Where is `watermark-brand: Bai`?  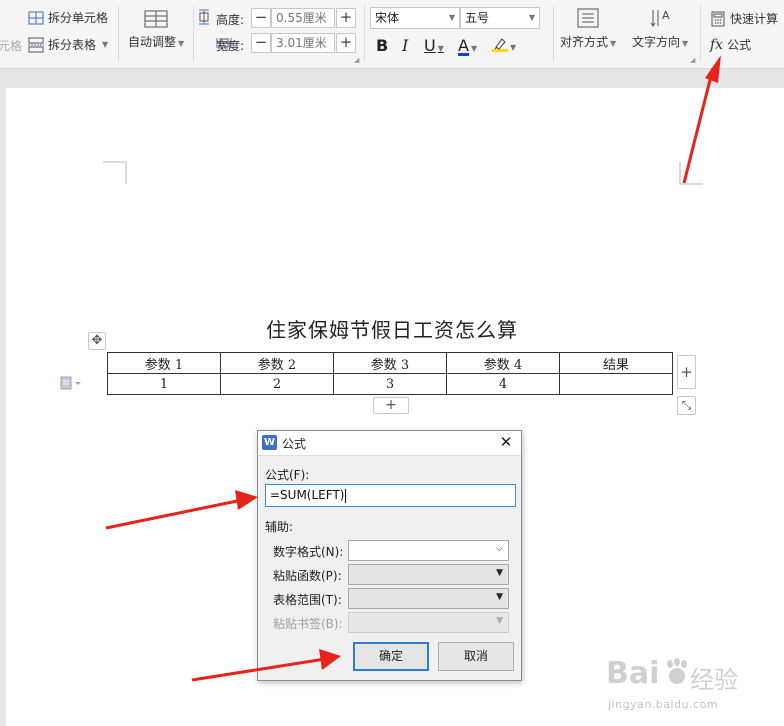
watermark-brand: Bai is located at coordinates (633, 673).